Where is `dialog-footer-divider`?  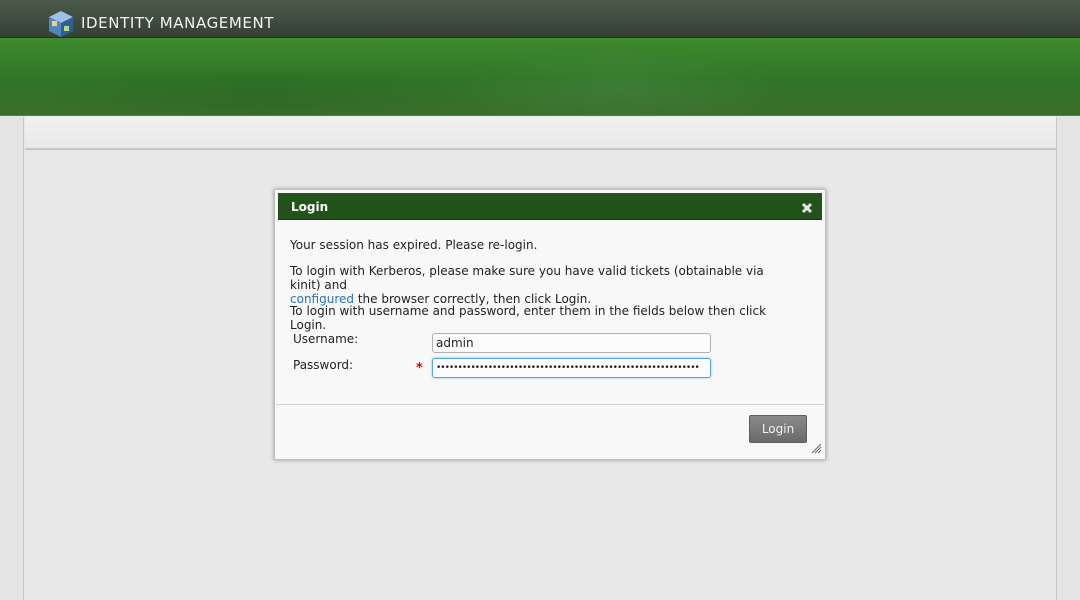 dialog-footer-divider is located at coordinates (550, 404).